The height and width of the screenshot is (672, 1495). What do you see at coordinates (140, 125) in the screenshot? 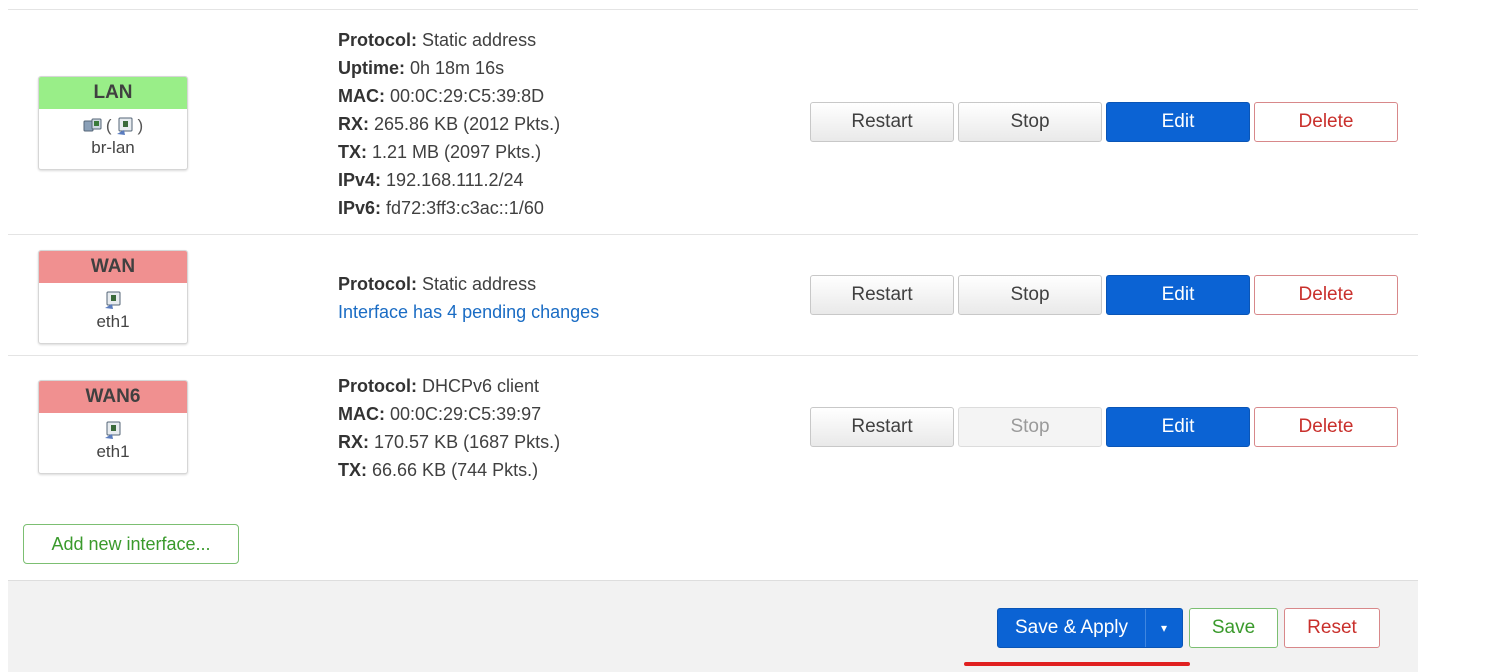
I see `paren-close: )` at bounding box center [140, 125].